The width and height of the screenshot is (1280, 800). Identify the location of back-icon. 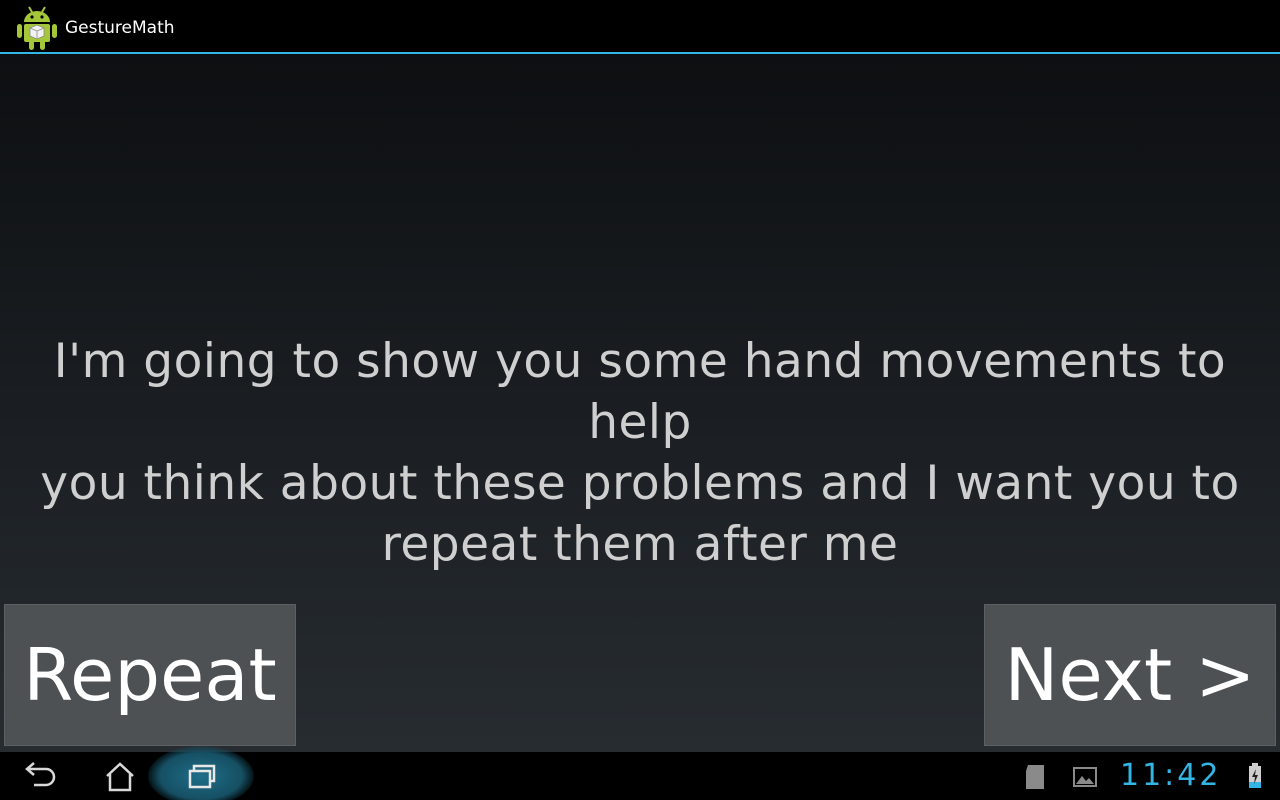
(40, 776).